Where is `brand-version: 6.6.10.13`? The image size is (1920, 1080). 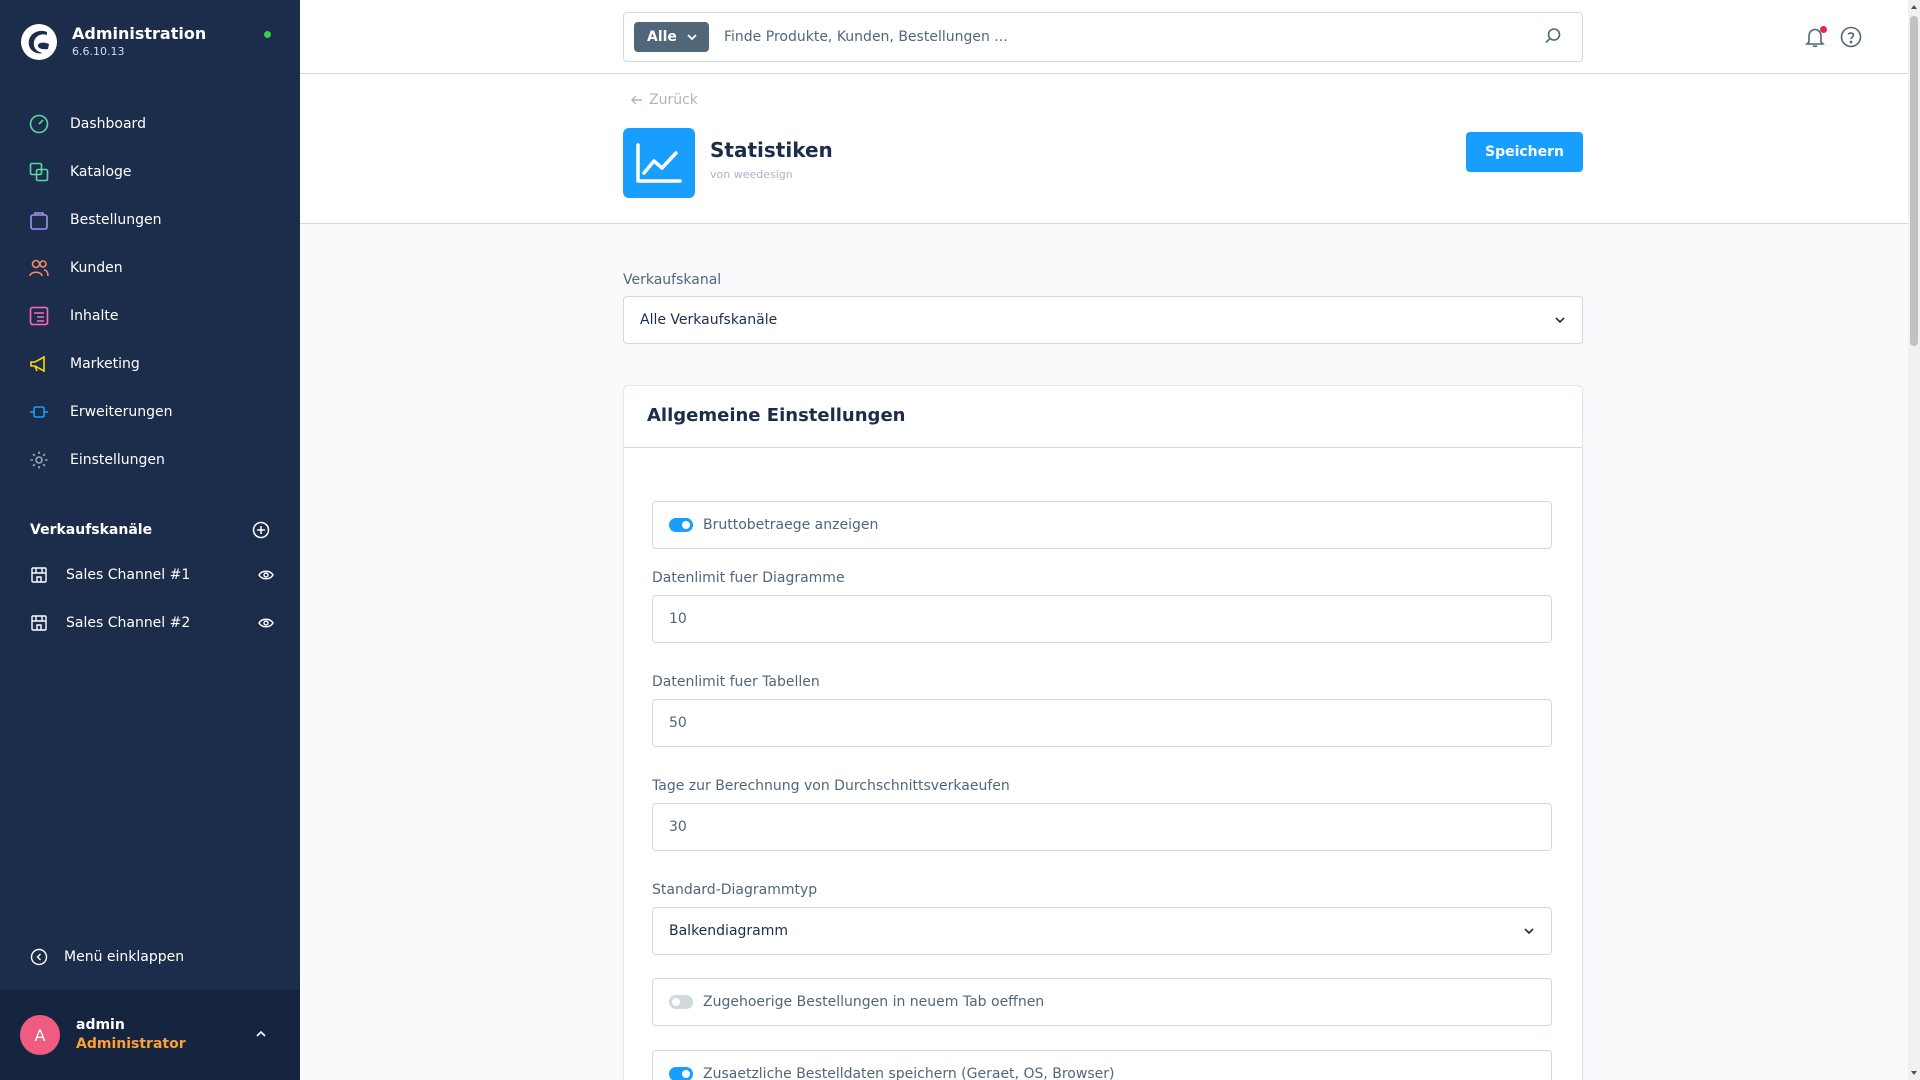
brand-version: 6.6.10.13 is located at coordinates (98, 51).